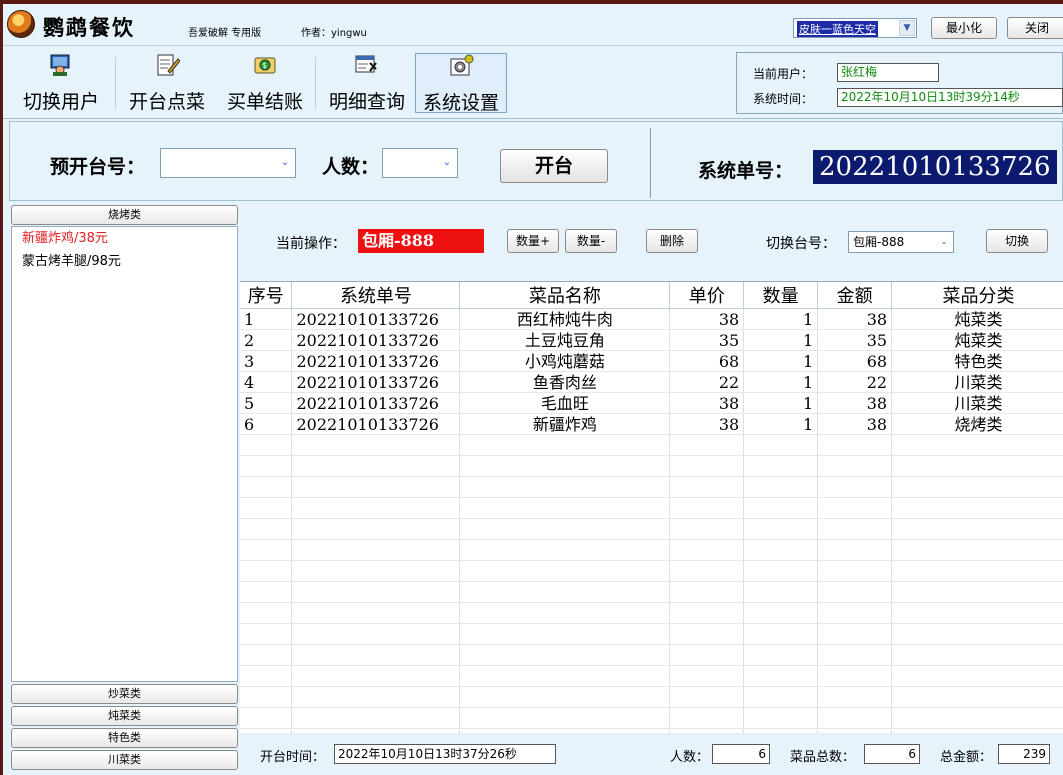 The image size is (1063, 775). What do you see at coordinates (533, 25) in the screenshot?
I see `title-bar: 鹦鹉餐饮 吾爱破解 专用版 作者：yingwu 皮肤一蓝色天空 ▼ 最小化 关闭` at bounding box center [533, 25].